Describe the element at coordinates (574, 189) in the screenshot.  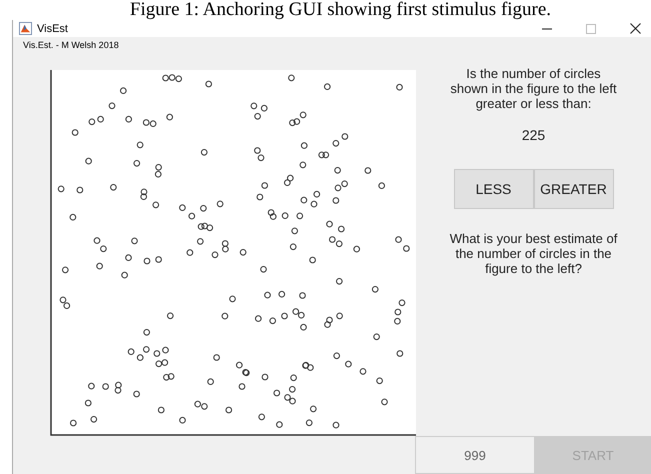
I see `choice-button: GREATER` at that location.